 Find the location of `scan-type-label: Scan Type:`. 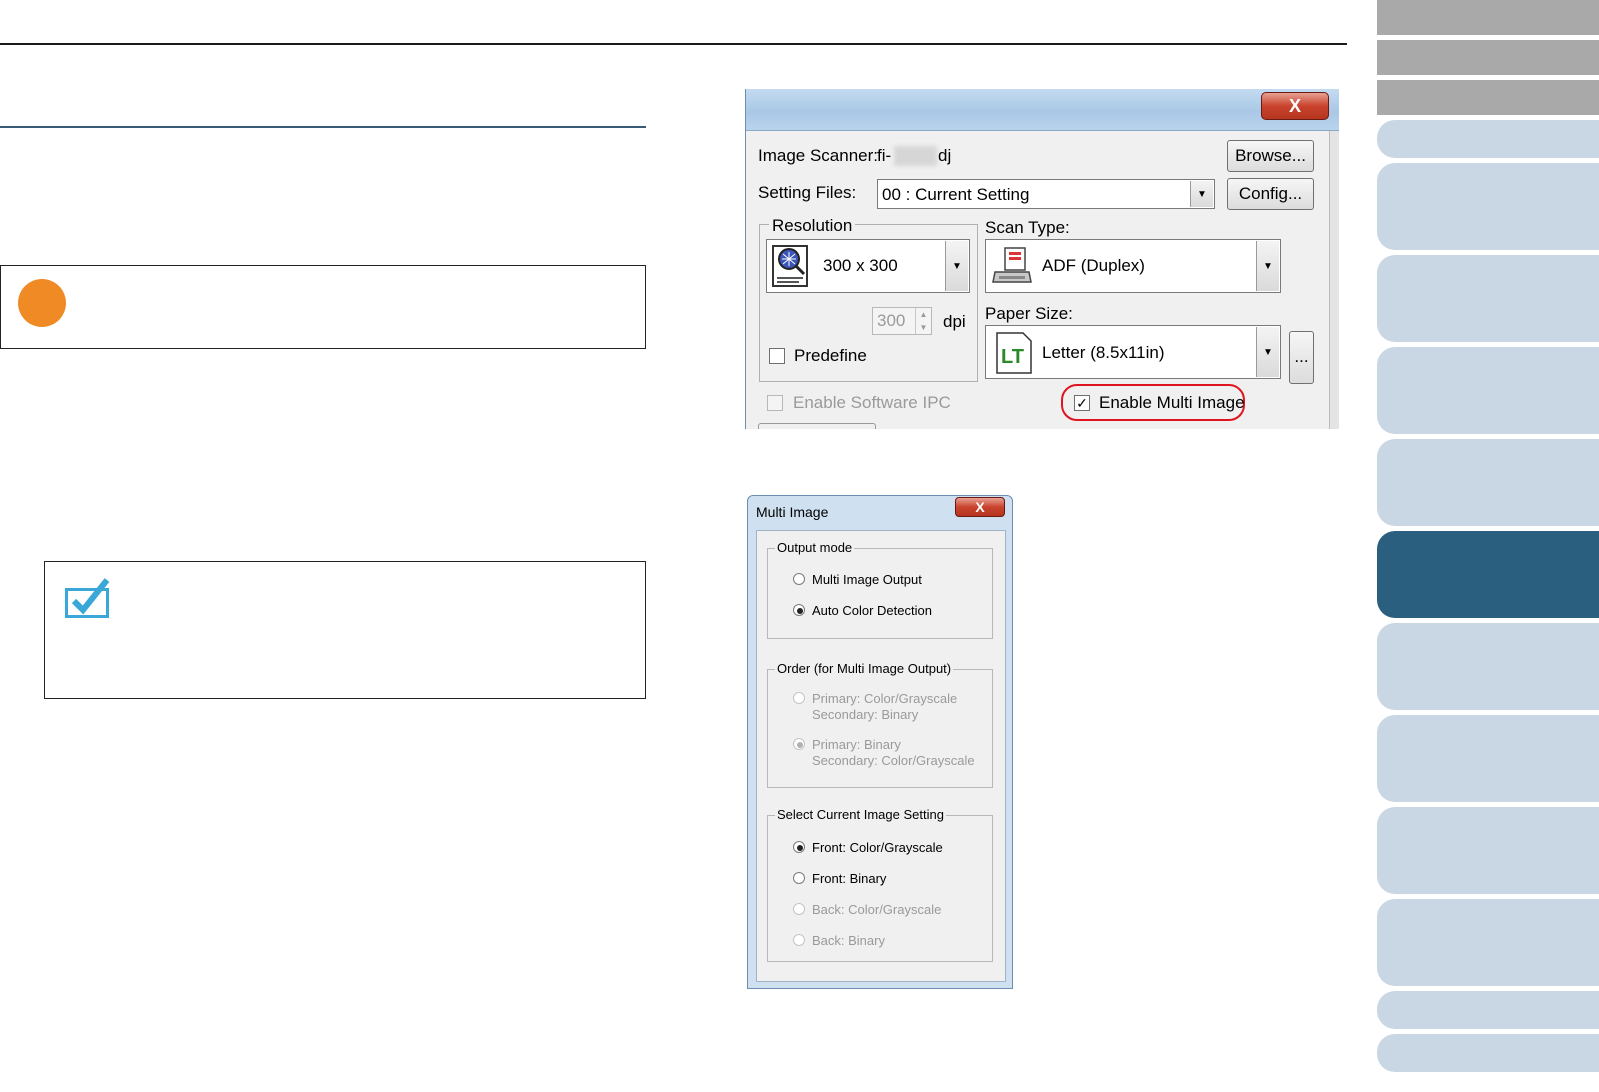

scan-type-label: Scan Type: is located at coordinates (1027, 227).